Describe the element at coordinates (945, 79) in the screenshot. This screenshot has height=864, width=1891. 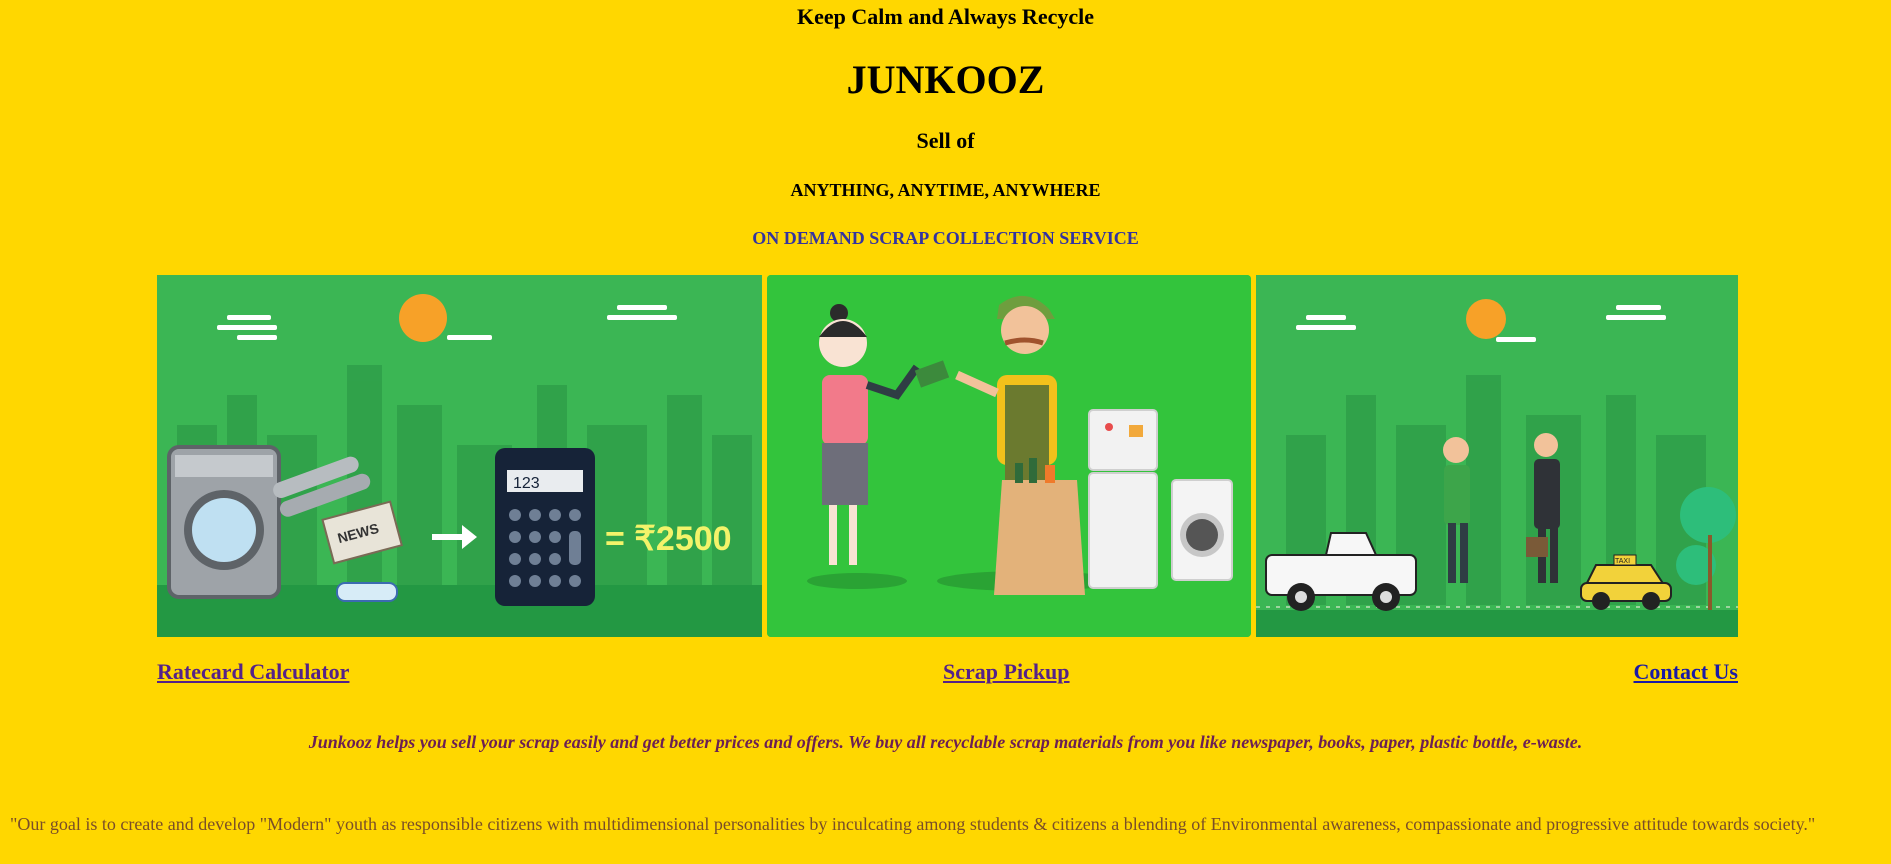
I see `brand-title: JUNKOOZ` at that location.